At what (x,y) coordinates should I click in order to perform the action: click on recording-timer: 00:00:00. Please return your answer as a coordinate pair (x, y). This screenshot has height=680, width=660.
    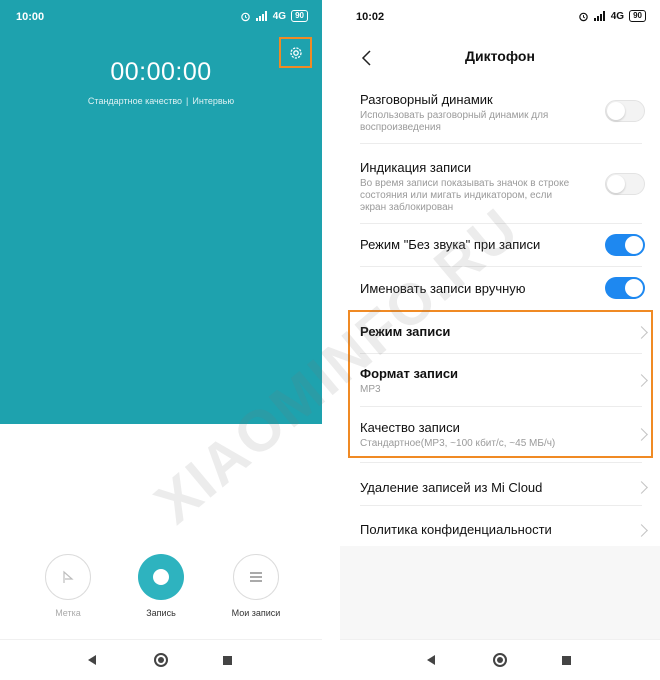
    Looking at the image, I should click on (161, 72).